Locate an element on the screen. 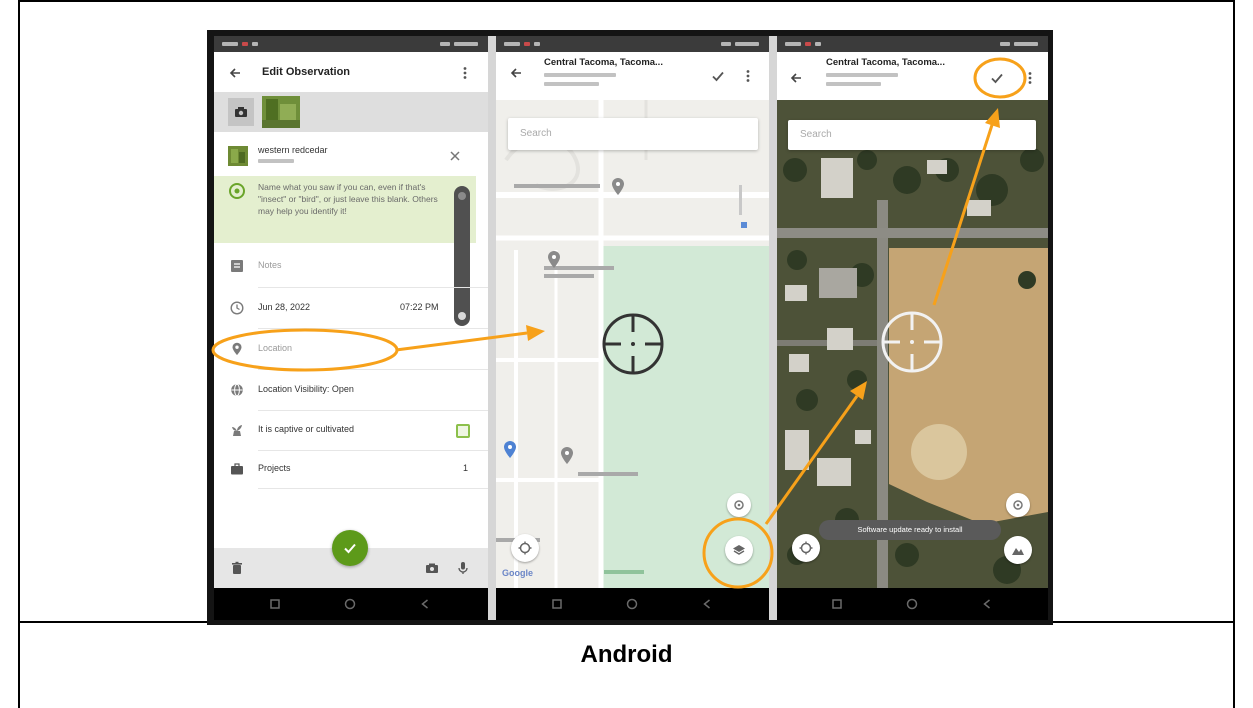 This screenshot has width=1253, height=708. observation-photo-thumbnail is located at coordinates (281, 112).